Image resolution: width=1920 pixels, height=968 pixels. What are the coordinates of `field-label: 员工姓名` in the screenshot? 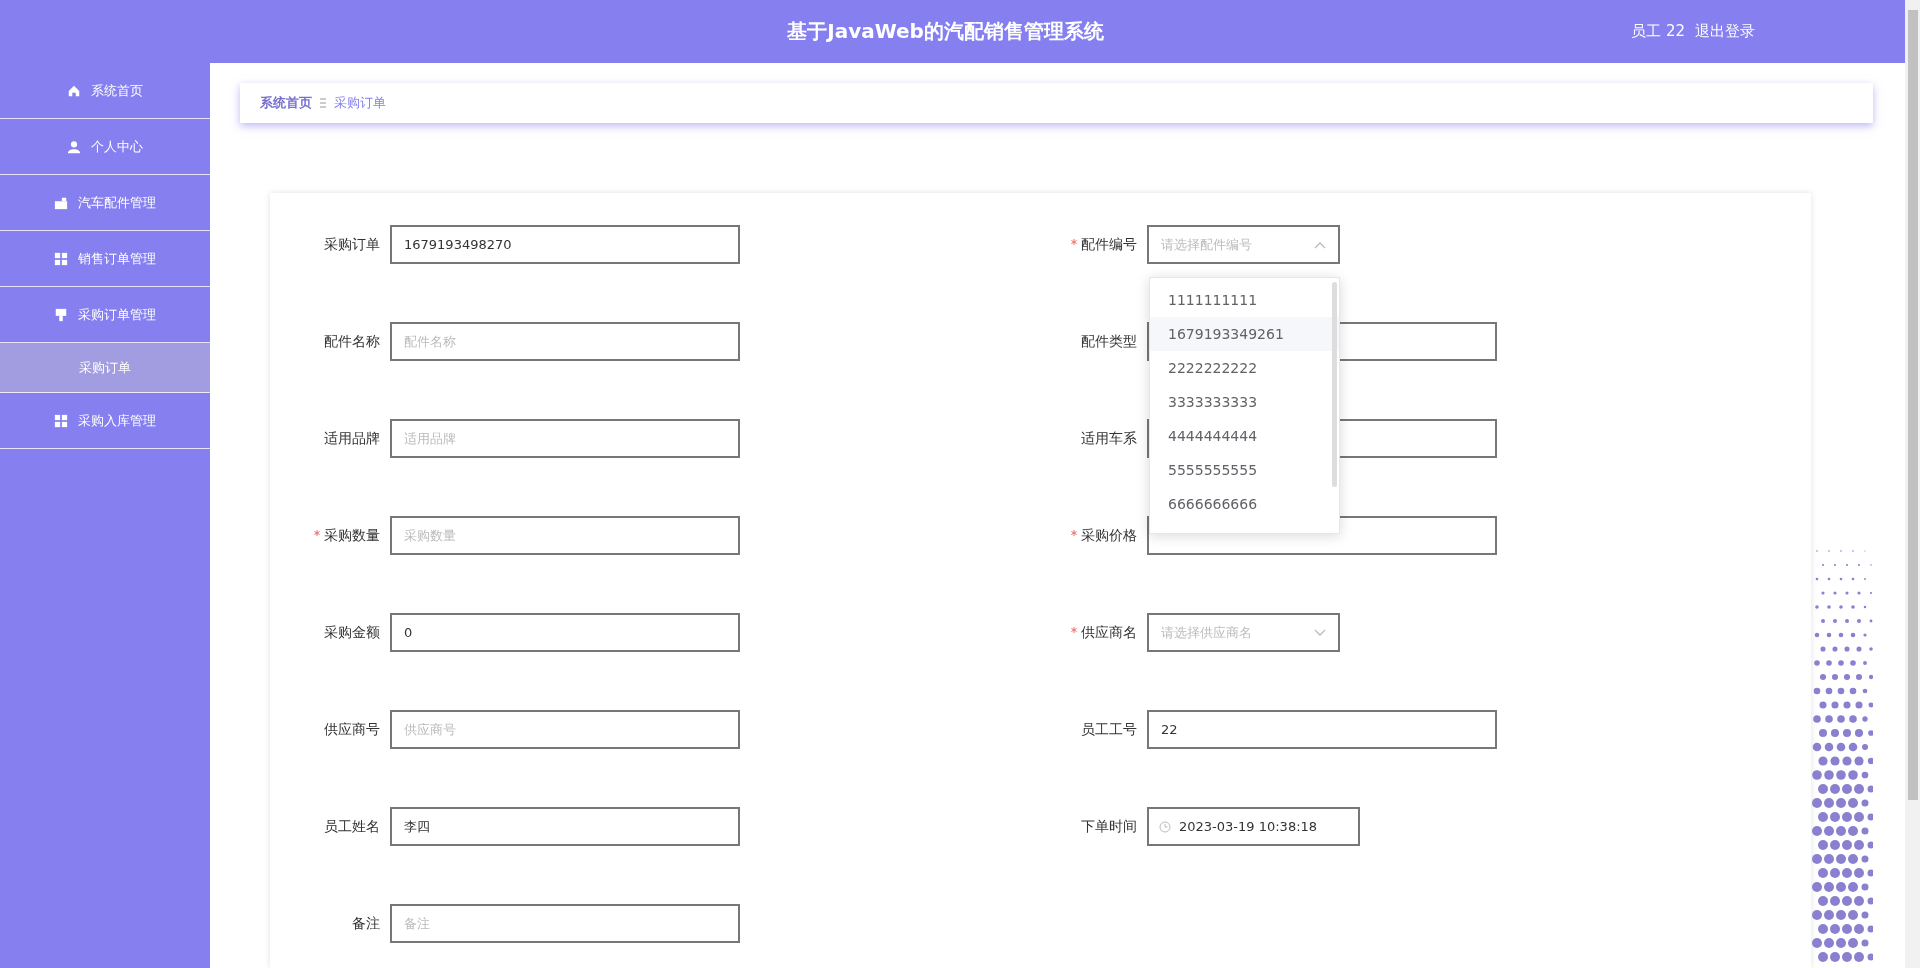 It's located at (352, 826).